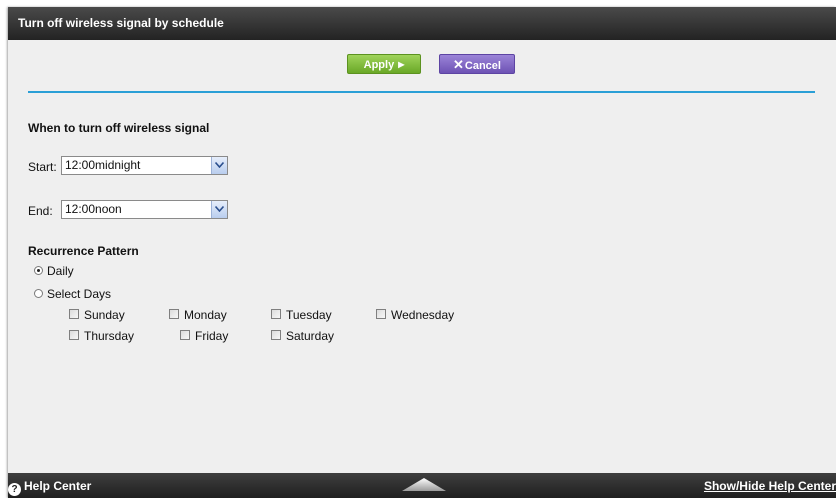 This screenshot has width=836, height=498. I want to click on end-label: End:, so click(40, 211).